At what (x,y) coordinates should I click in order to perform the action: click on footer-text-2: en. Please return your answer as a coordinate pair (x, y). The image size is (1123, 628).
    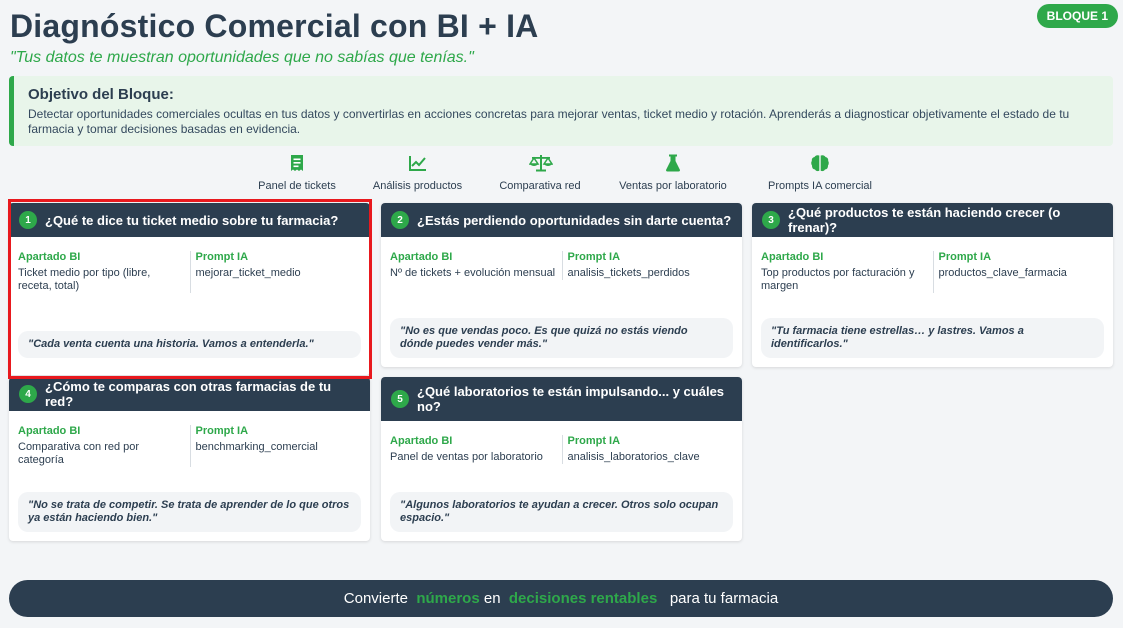
    Looking at the image, I should click on (492, 598).